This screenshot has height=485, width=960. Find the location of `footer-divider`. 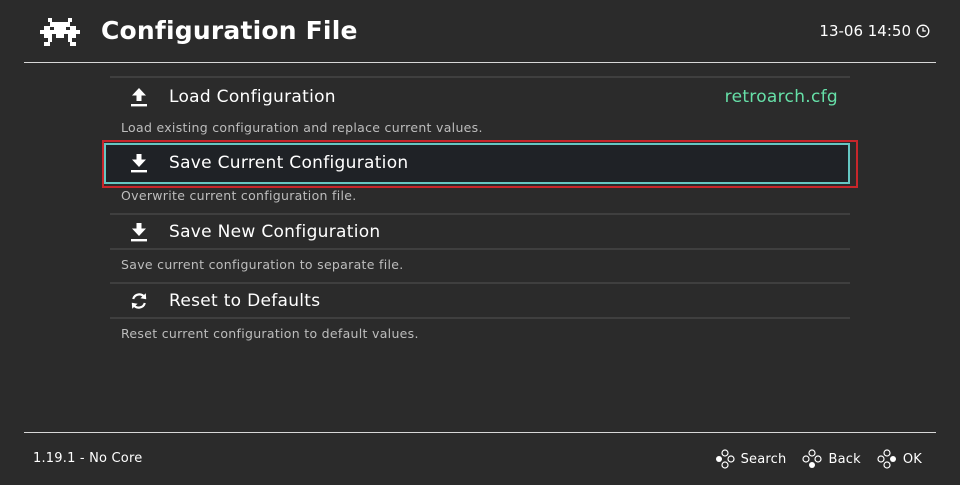

footer-divider is located at coordinates (480, 432).